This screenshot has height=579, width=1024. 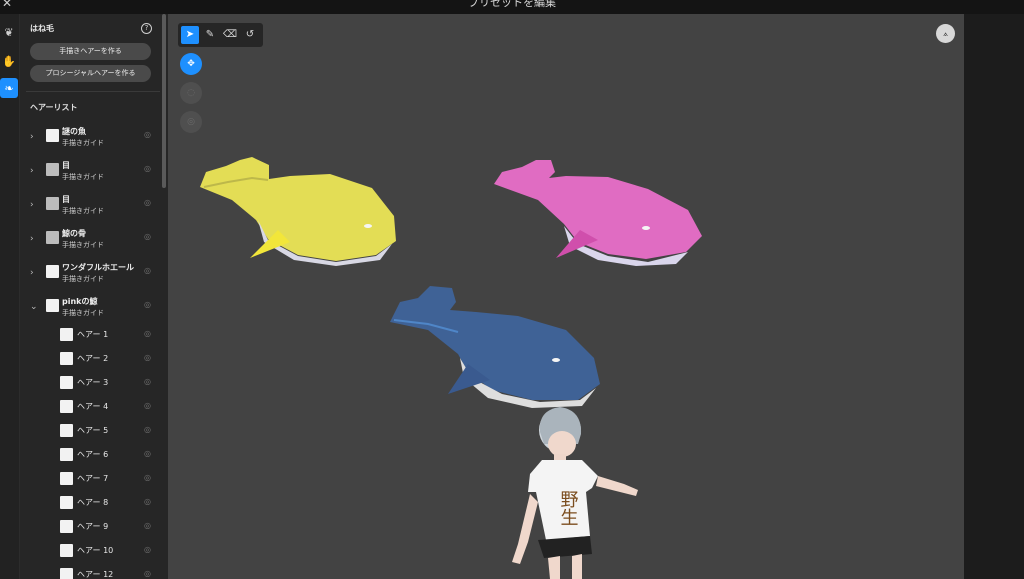 What do you see at coordinates (146, 28) in the screenshot?
I see `help-icon: ?` at bounding box center [146, 28].